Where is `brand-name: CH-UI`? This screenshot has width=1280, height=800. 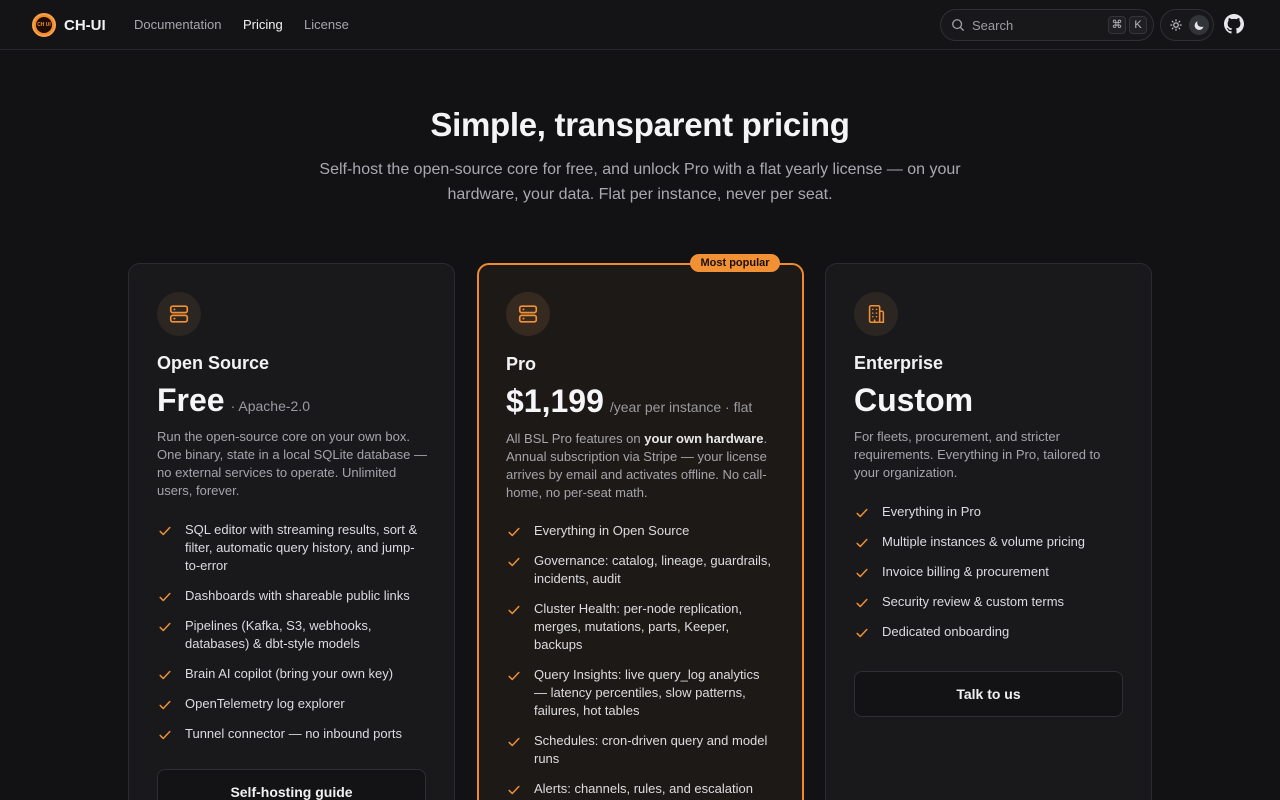
brand-name: CH-UI is located at coordinates (85, 25).